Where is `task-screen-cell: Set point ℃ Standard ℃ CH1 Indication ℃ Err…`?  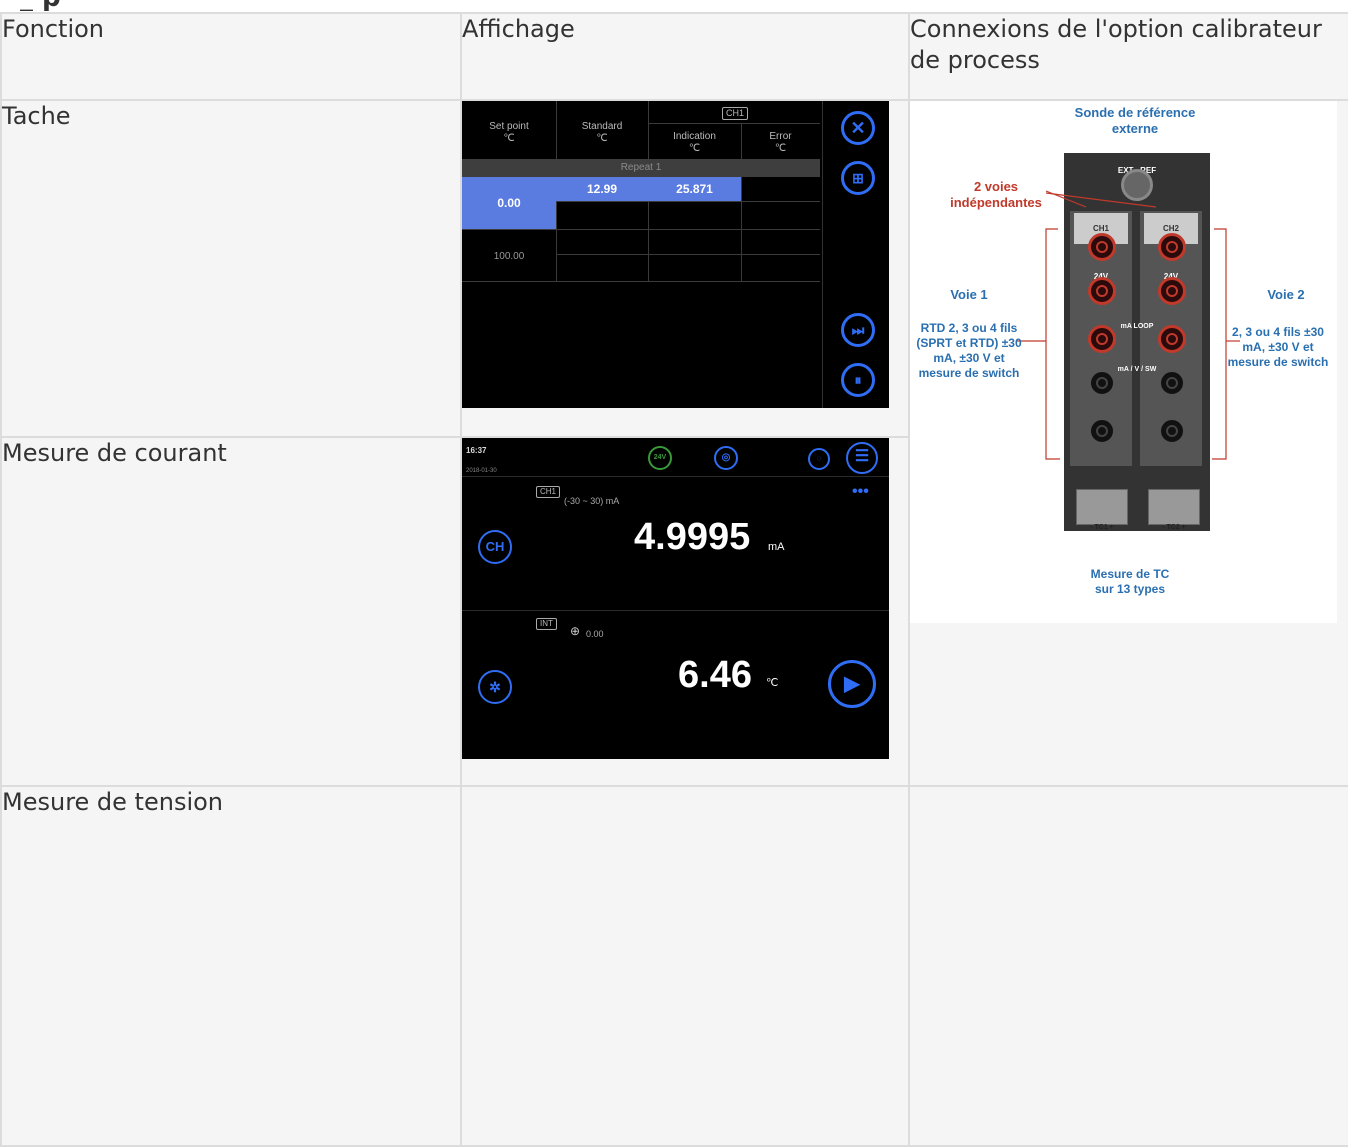
task-screen-cell: Set point ℃ Standard ℃ CH1 Indication ℃ Err… is located at coordinates (685, 268).